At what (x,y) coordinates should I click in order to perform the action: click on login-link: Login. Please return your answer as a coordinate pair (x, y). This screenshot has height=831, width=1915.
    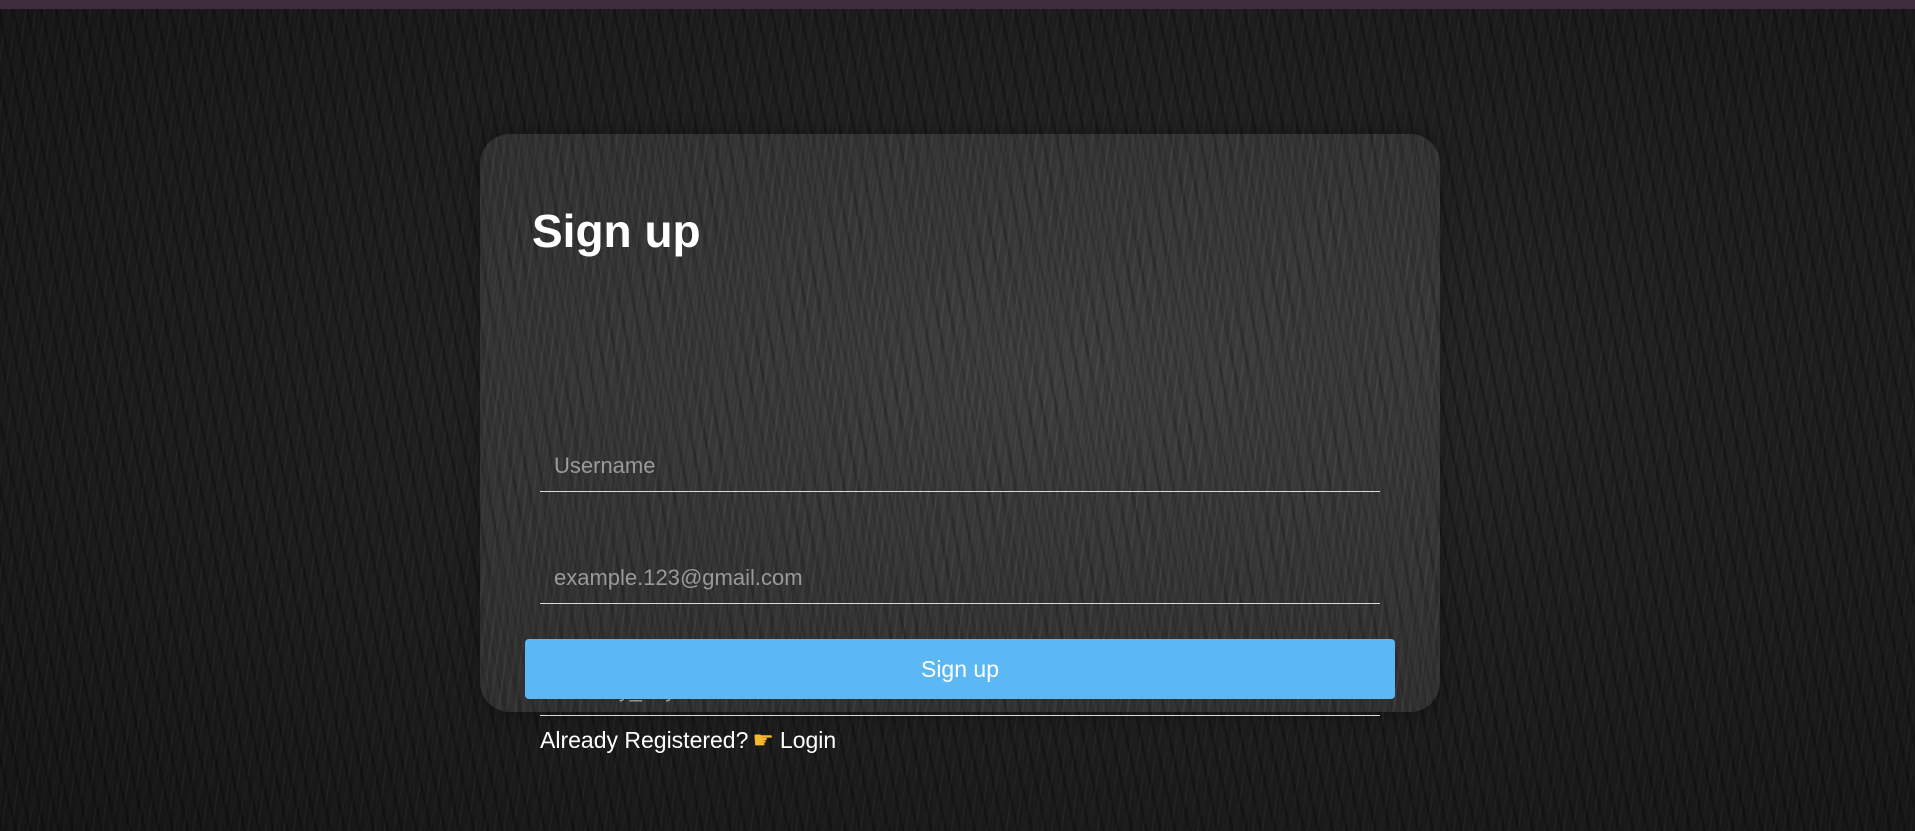
    Looking at the image, I should click on (808, 740).